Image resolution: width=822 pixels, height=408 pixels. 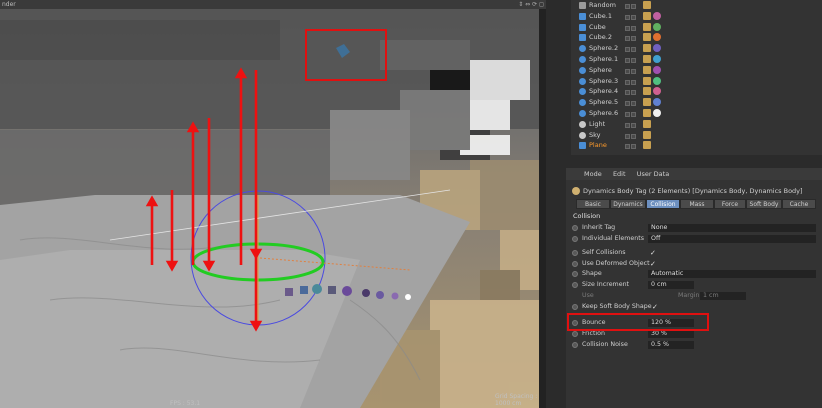 I want to click on object-name: Random, so click(x=602, y=5).